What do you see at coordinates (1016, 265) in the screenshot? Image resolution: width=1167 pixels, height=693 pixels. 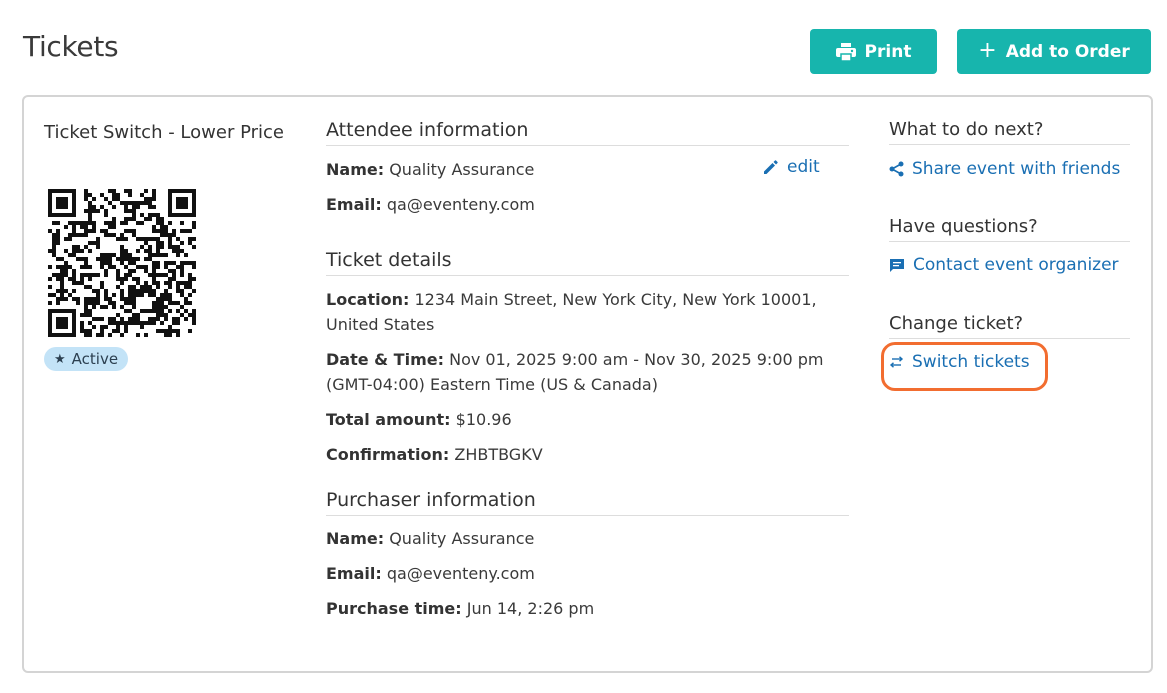 I see `contact-label: Contact event organizer` at bounding box center [1016, 265].